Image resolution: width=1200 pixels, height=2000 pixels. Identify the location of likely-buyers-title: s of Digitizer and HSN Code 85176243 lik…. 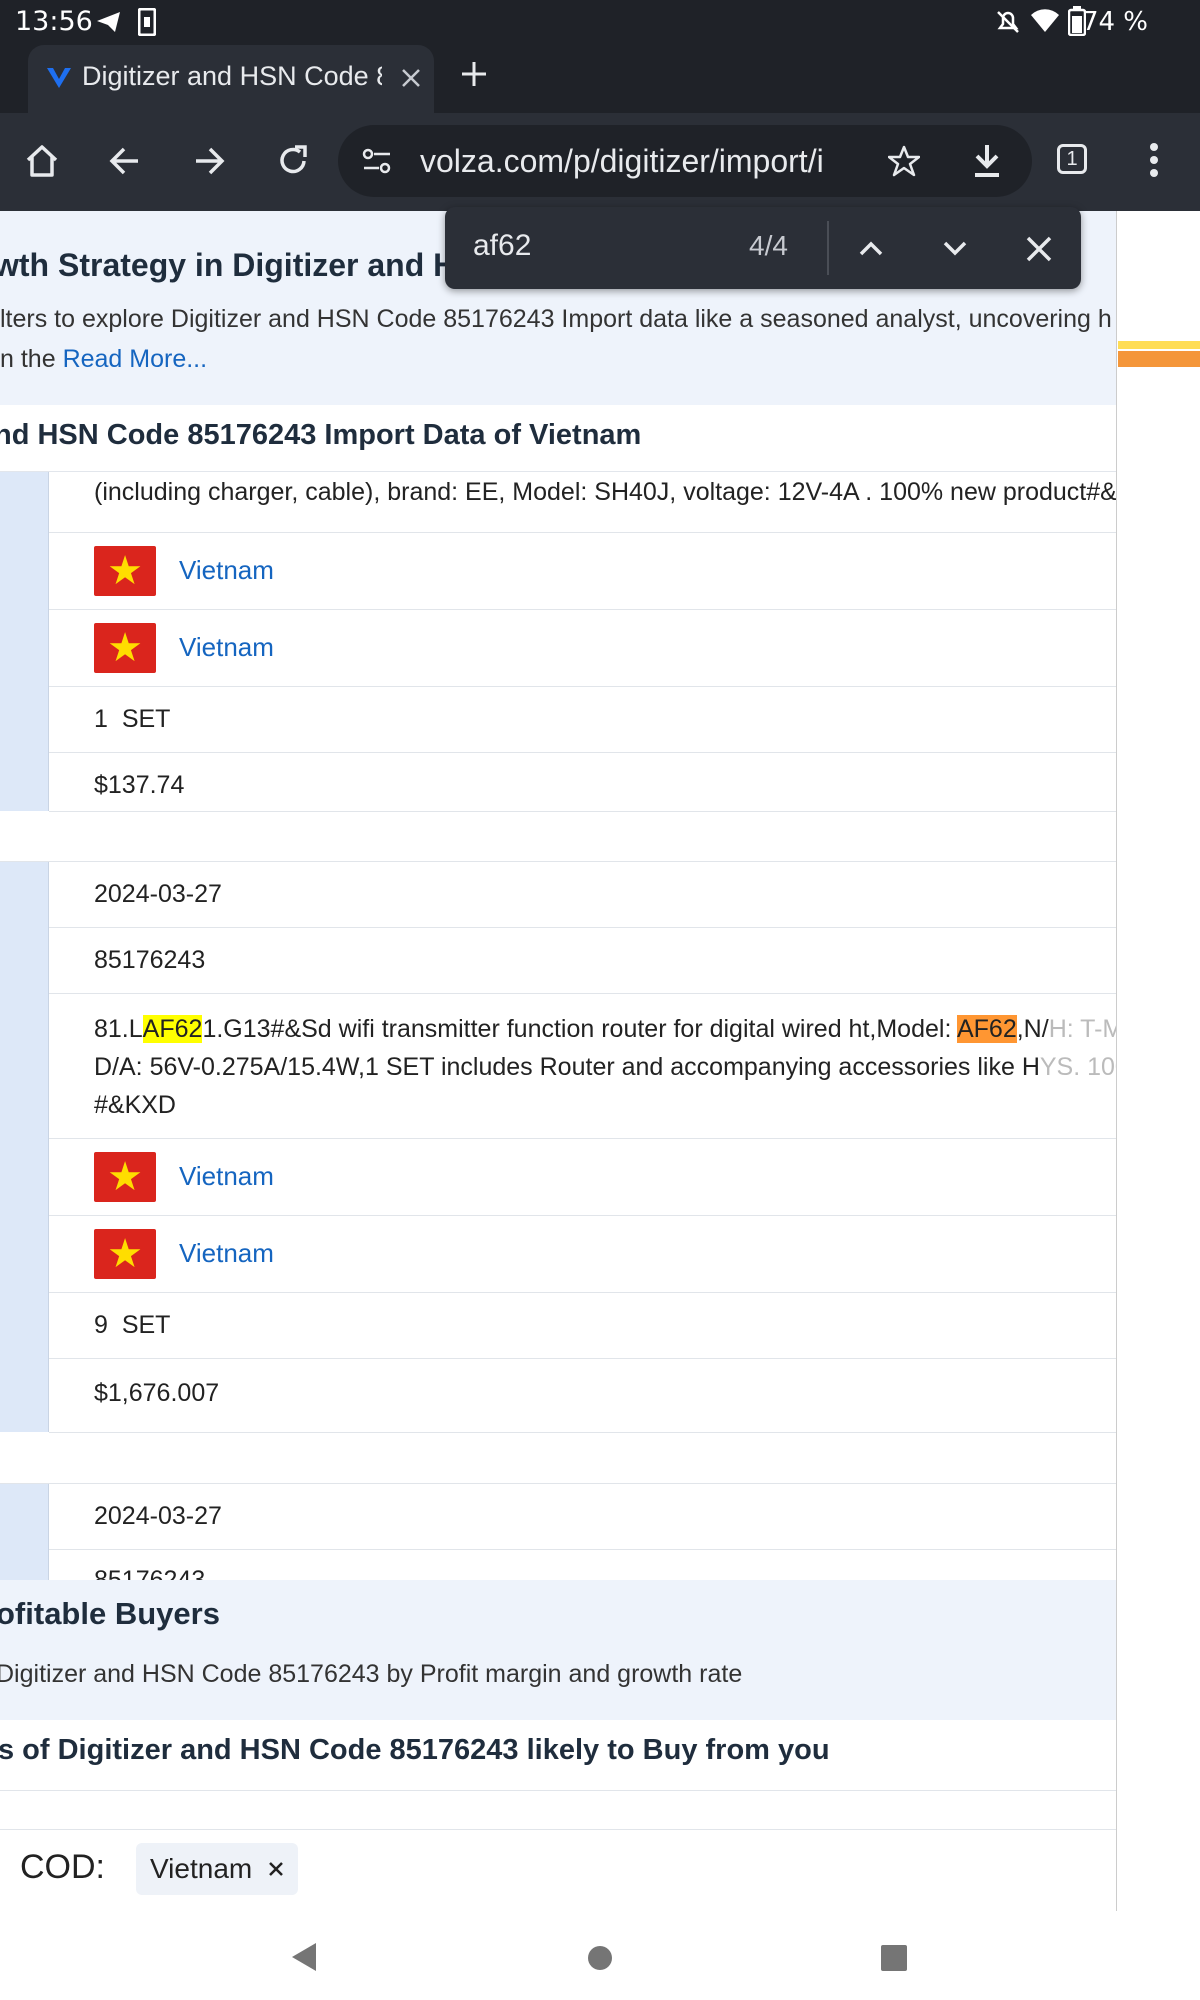
(415, 1750).